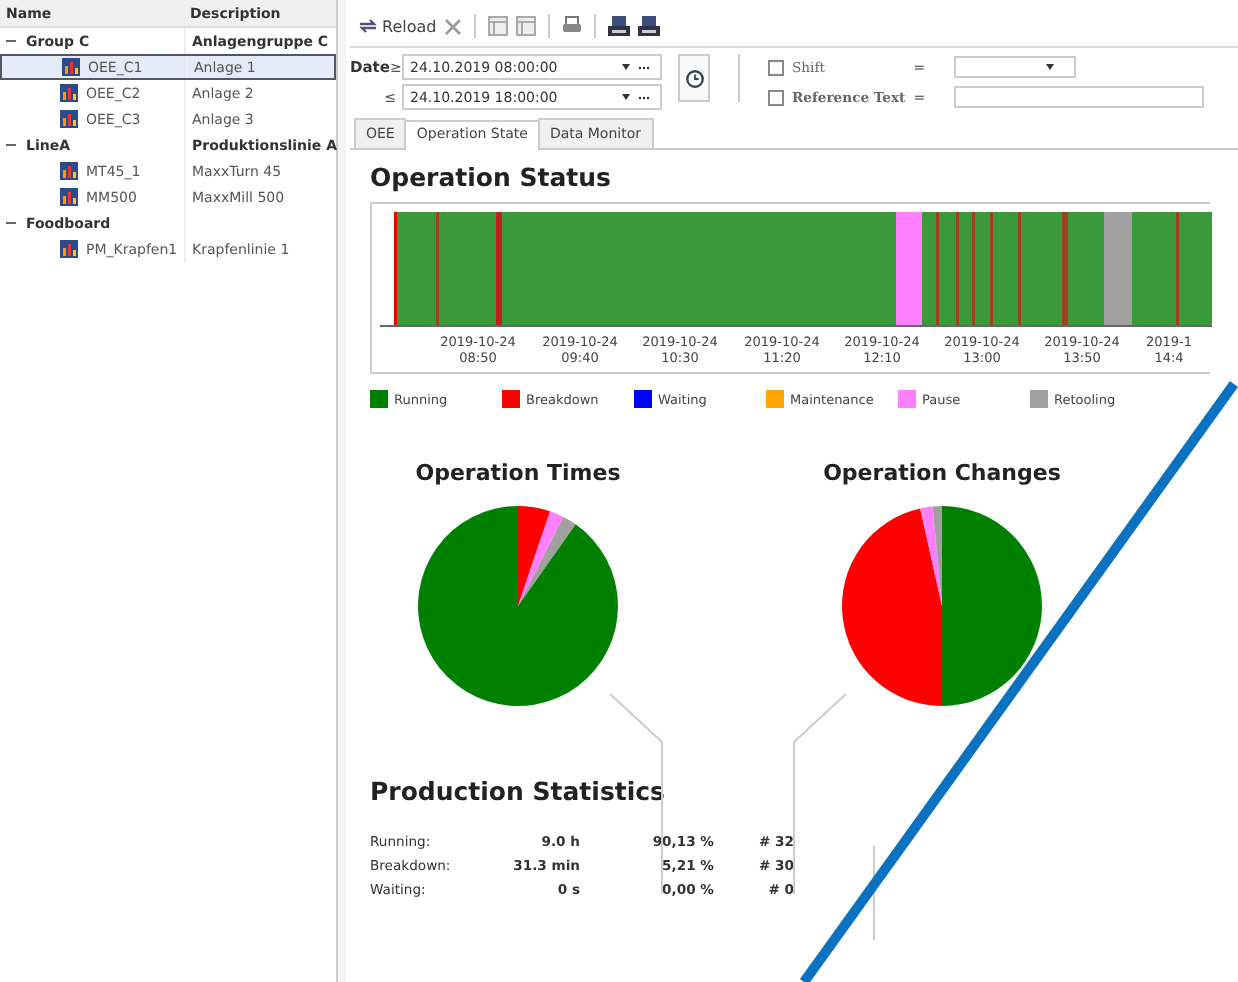 The height and width of the screenshot is (982, 1238). I want to click on reload-button: Reload, so click(397, 26).